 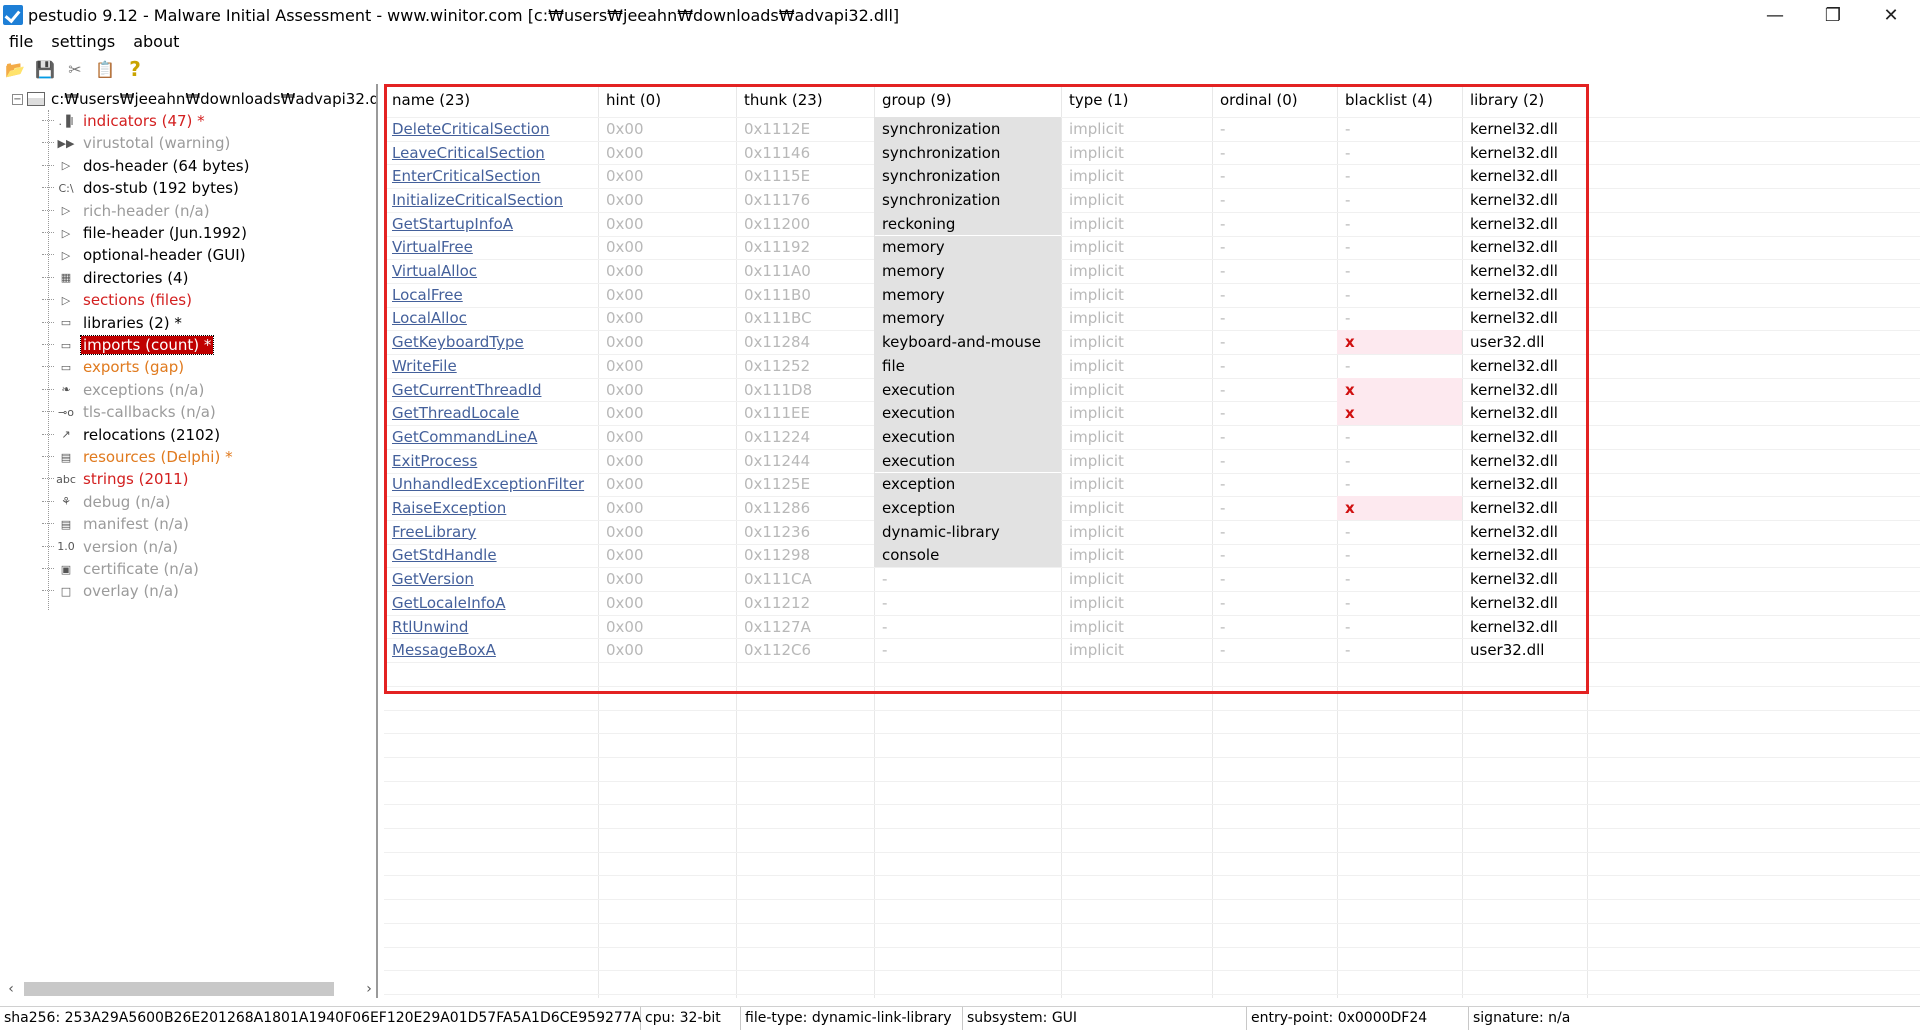 I want to click on column-header-type: type (1), so click(x=1136, y=100).